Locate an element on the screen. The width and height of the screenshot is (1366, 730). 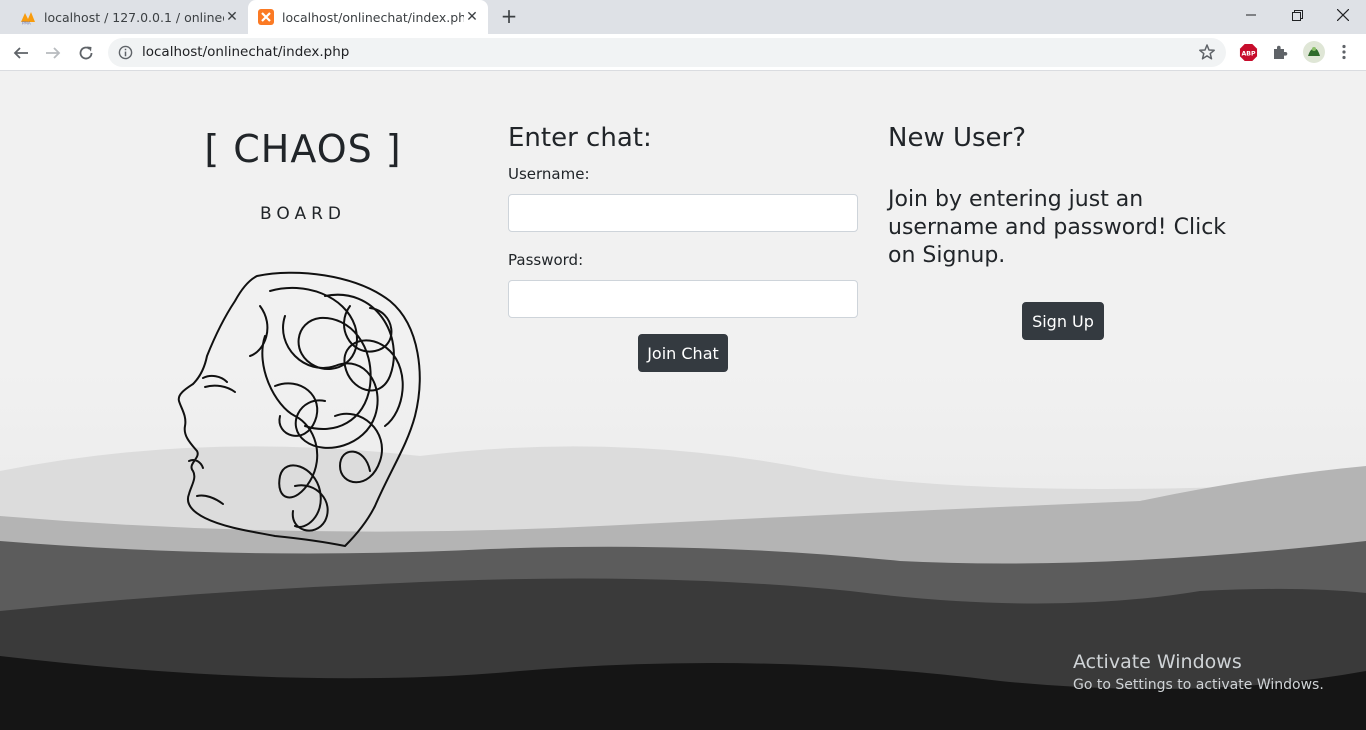
tab-phpmyadmin: PMA localhost / 127.0.0.1 / onlinechat ✕ is located at coordinates (128, 17).